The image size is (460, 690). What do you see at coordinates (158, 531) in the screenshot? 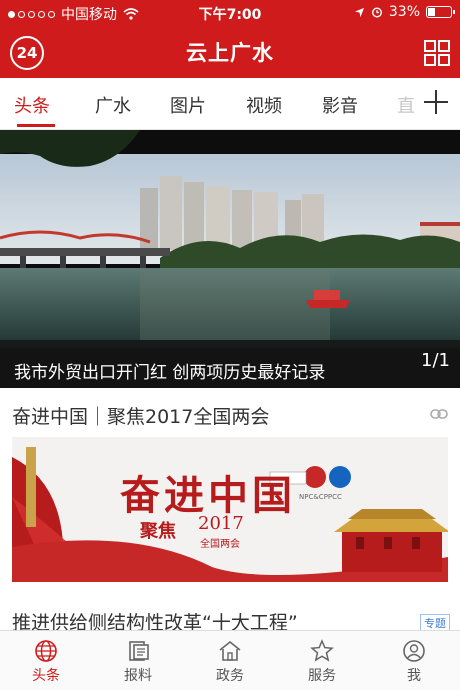
I see `banner-sub-text: 聚焦` at bounding box center [158, 531].